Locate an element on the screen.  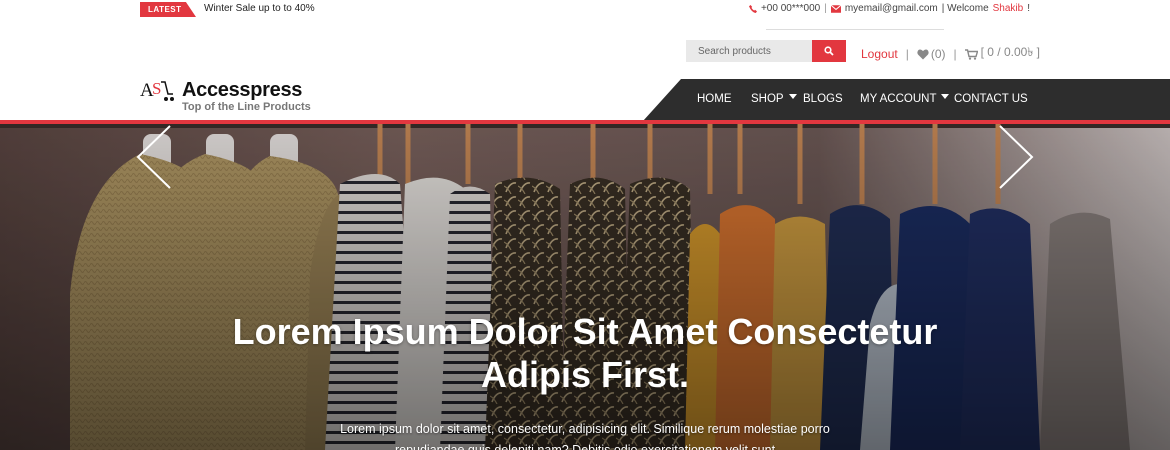
cart-link: [ 0 / 0.00৳ ] is located at coordinates (1002, 54).